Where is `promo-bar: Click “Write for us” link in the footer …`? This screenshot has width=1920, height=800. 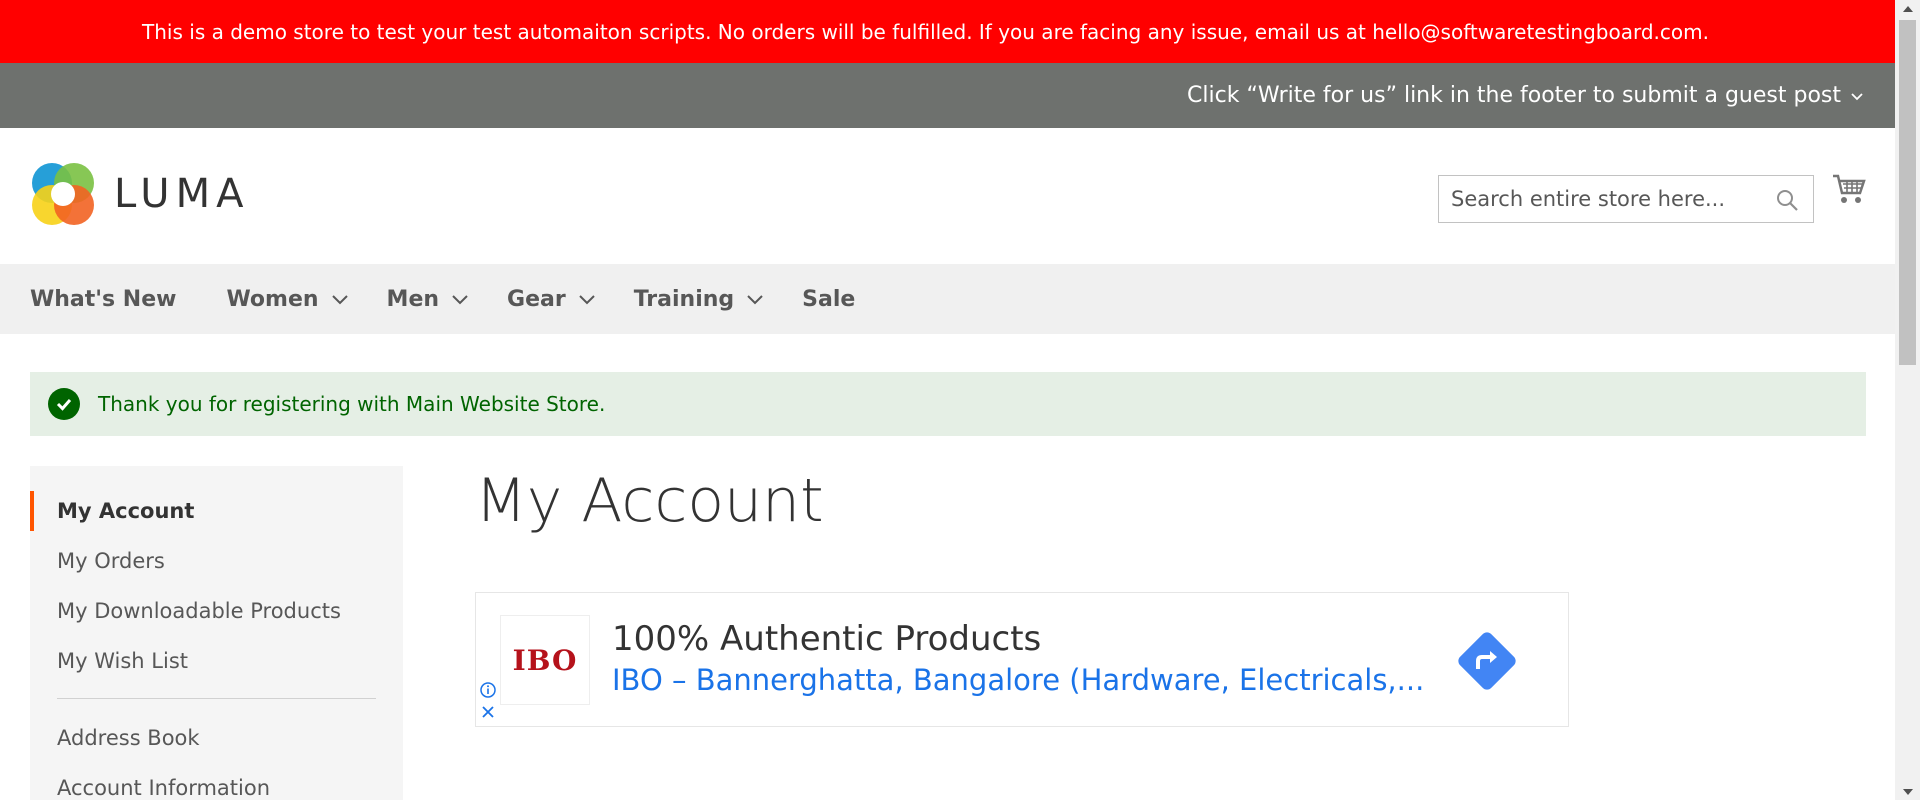 promo-bar: Click “Write for us” link in the footer … is located at coordinates (947, 95).